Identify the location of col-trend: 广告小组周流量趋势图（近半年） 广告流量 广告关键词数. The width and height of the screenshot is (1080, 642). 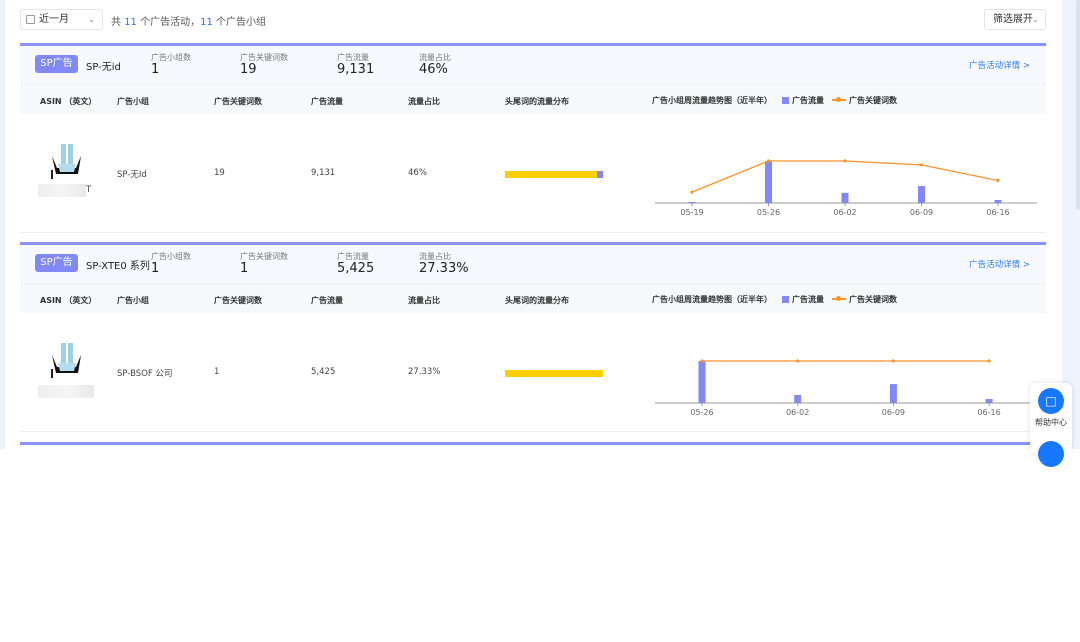
(774, 100).